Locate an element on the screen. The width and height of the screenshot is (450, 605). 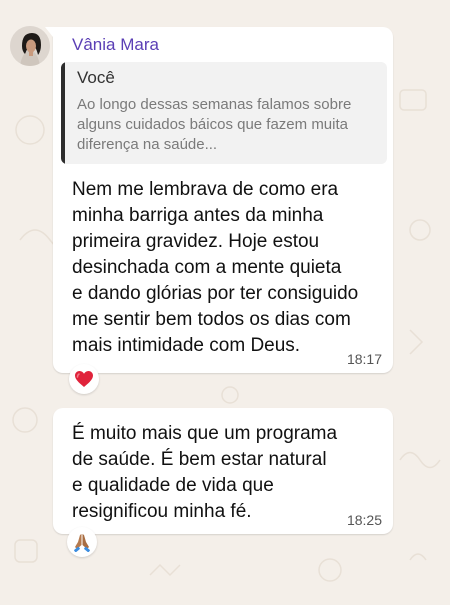
quote-author: Você is located at coordinates (96, 77).